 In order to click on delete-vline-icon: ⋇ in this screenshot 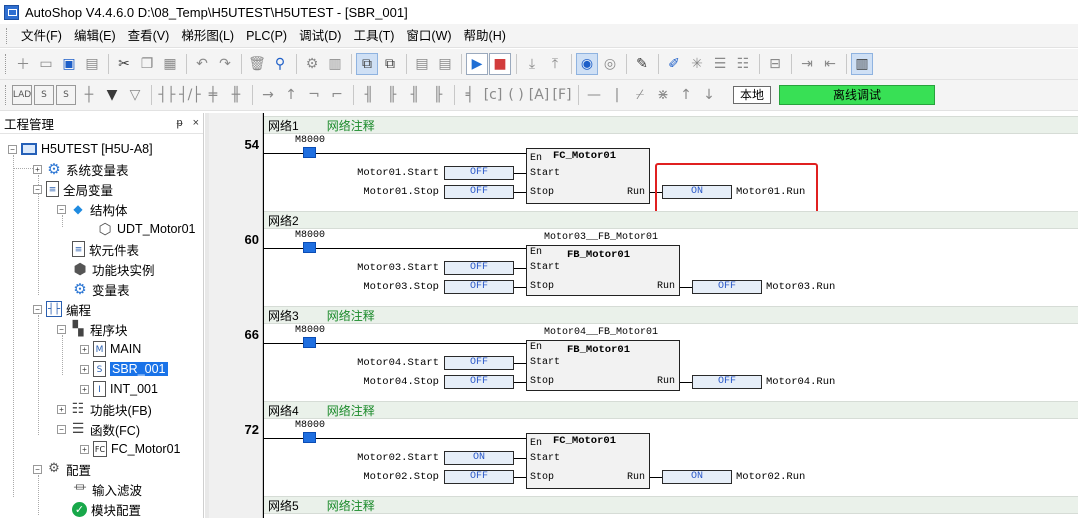, I will do `click(663, 95)`.